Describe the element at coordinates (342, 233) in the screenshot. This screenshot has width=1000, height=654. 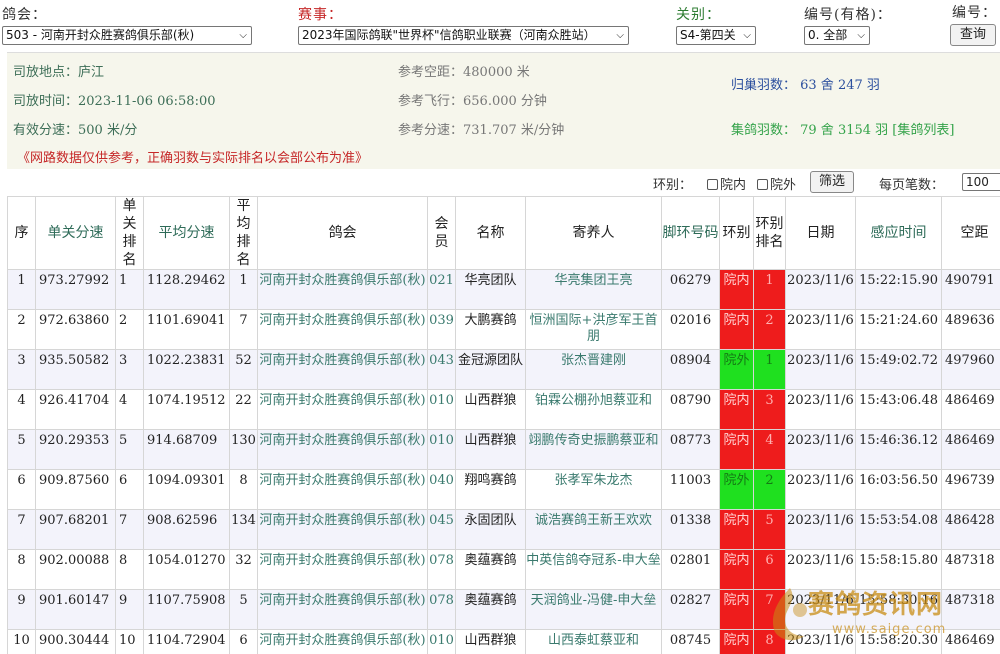
I see `col-club: 鸽会` at that location.